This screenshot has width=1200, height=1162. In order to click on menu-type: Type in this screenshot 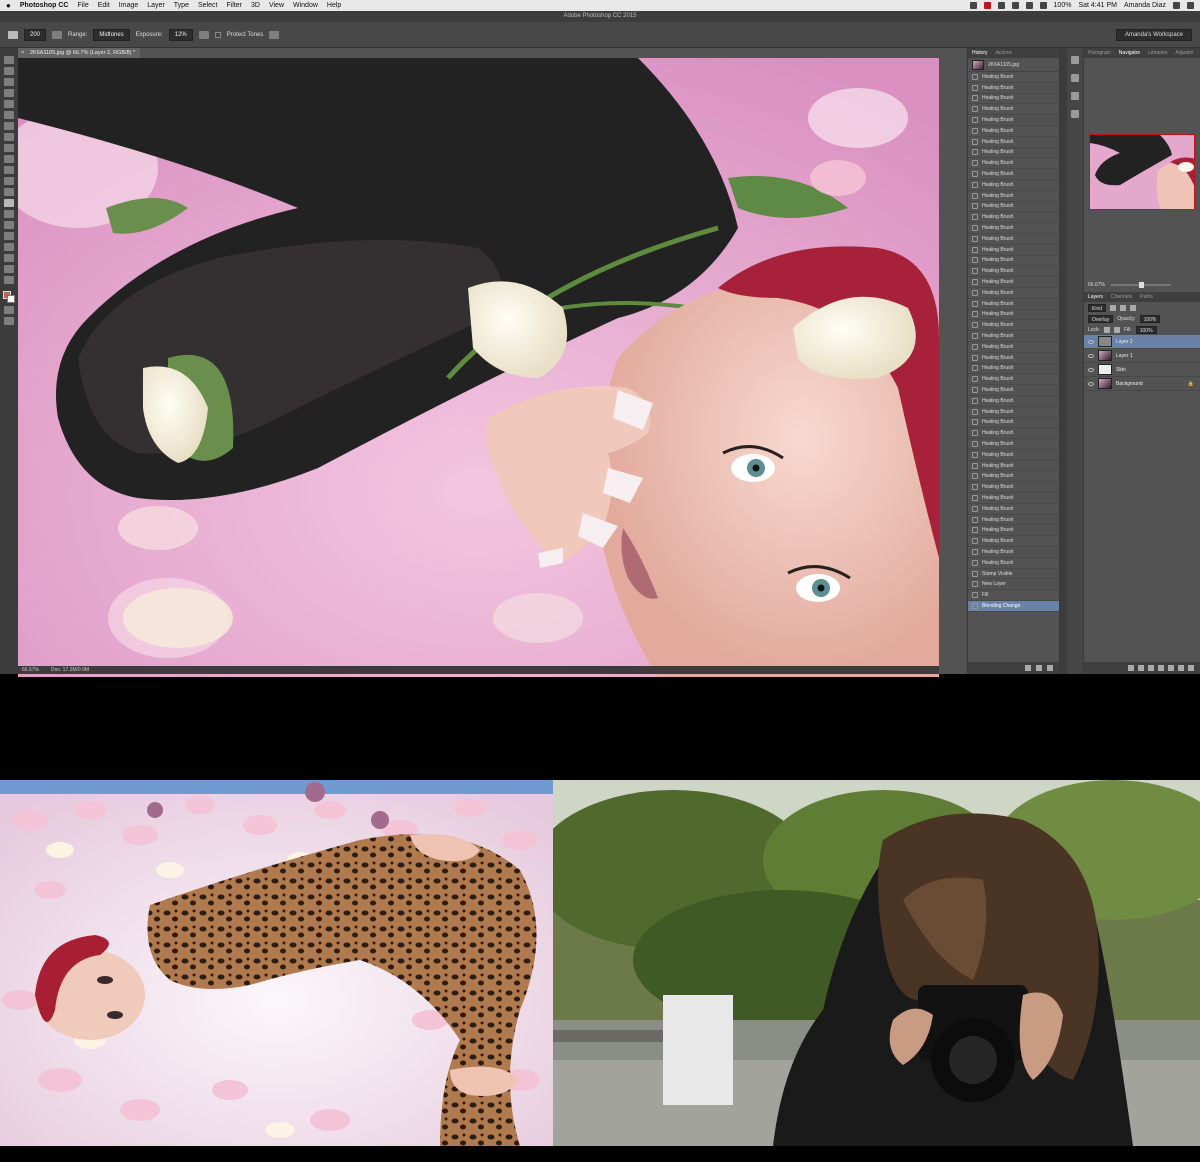, I will do `click(181, 5)`.